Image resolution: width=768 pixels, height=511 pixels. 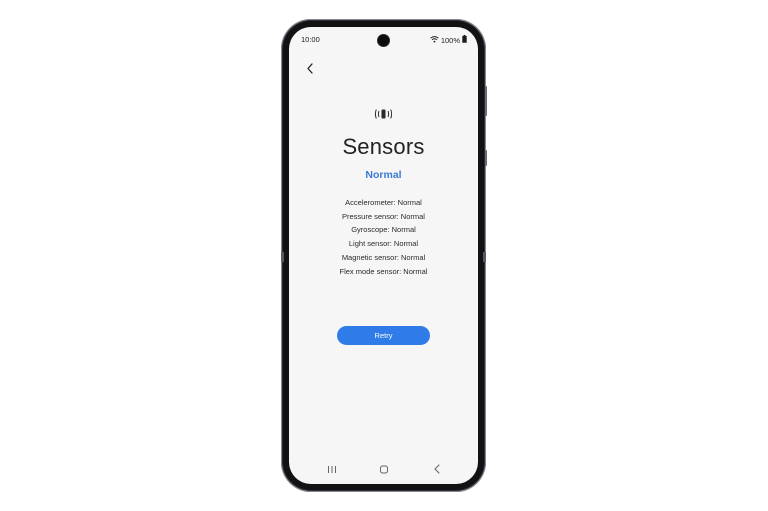 I want to click on hinge-right, so click(x=484, y=257).